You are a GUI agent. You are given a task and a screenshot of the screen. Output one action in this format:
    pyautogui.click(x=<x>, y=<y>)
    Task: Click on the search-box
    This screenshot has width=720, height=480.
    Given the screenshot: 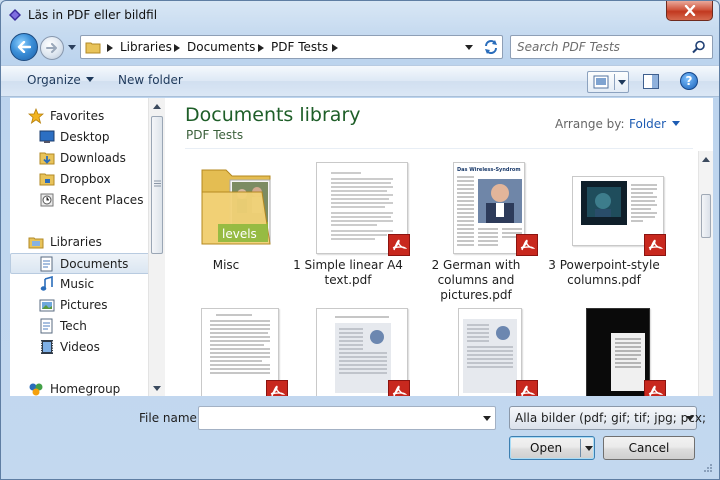 What is the action you would take?
    pyautogui.click(x=611, y=47)
    